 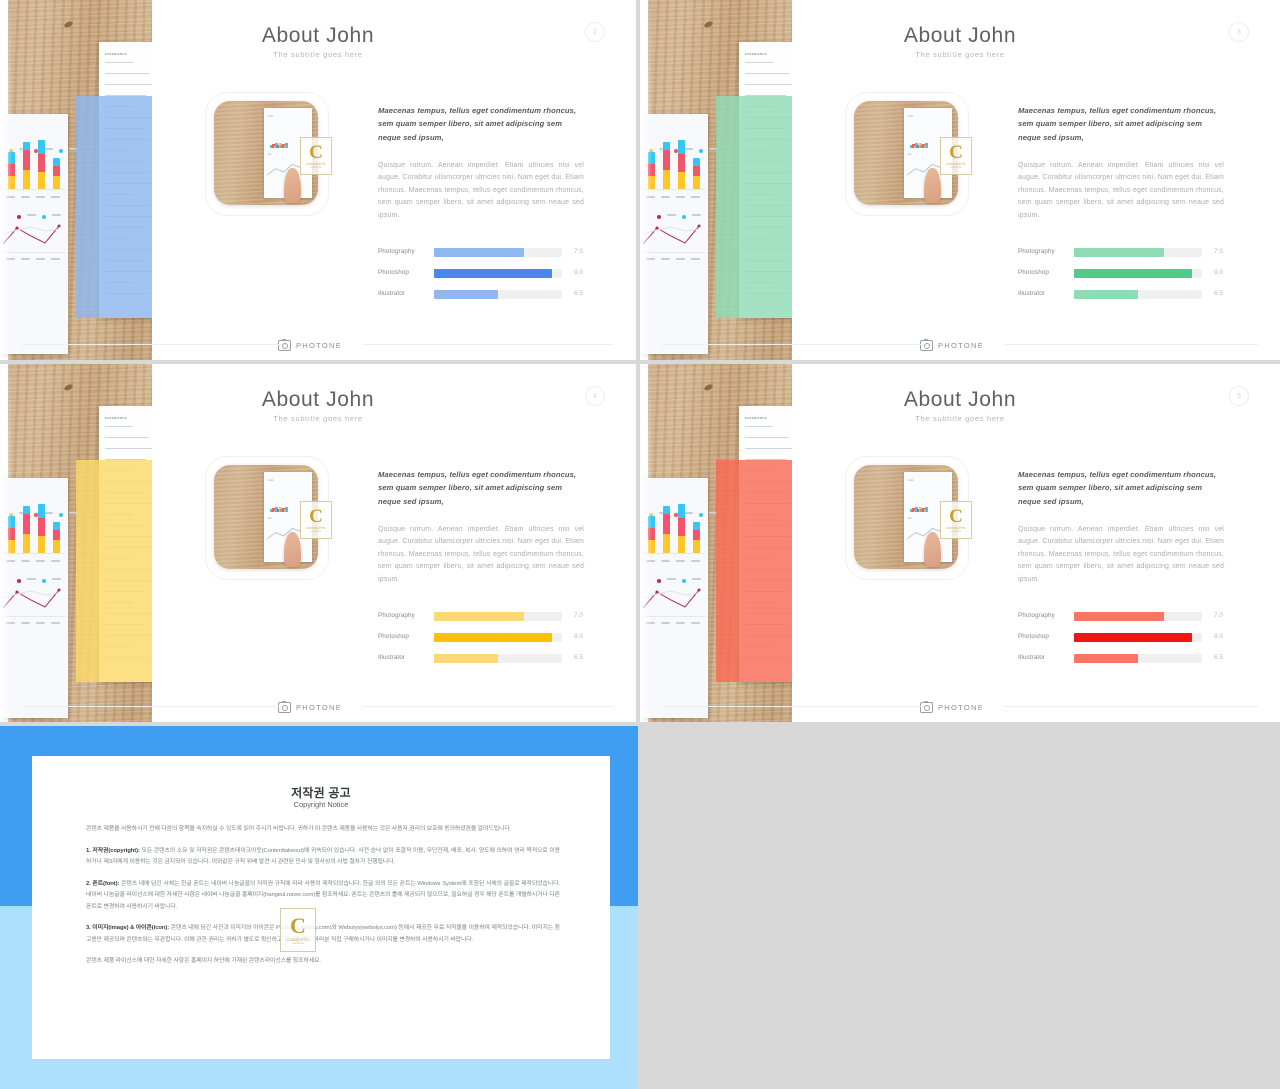 I want to click on mini-line-xlabels, so click(x=673, y=259).